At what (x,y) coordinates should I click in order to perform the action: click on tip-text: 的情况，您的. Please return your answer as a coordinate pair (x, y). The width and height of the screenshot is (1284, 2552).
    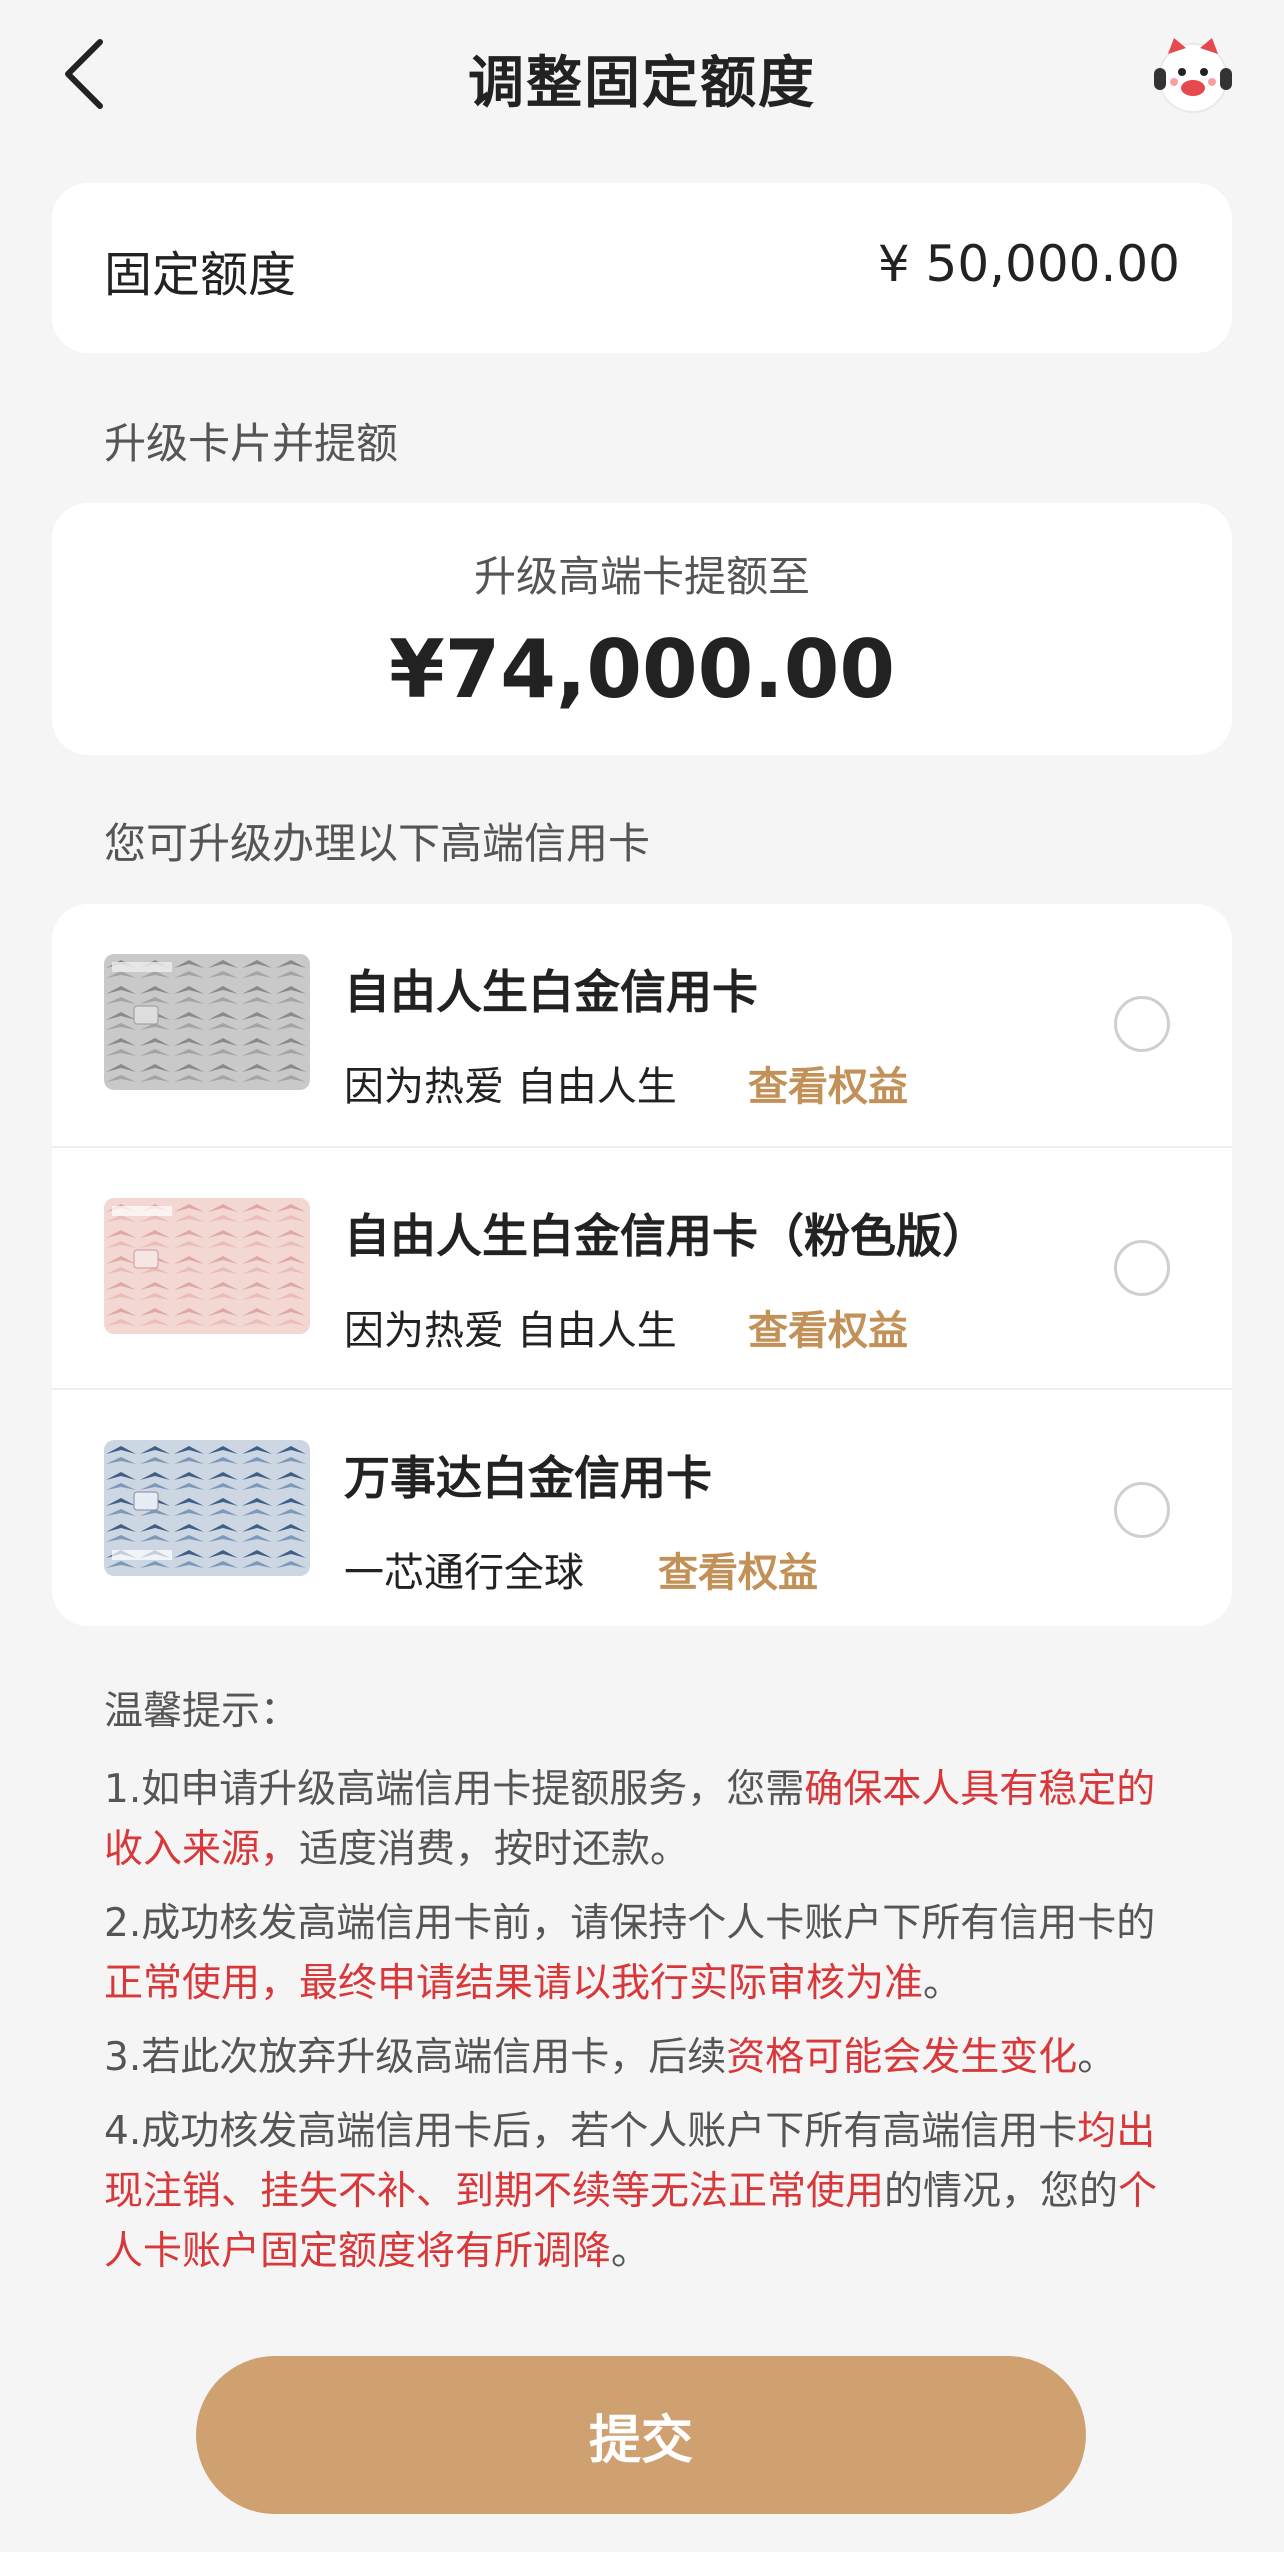
    Looking at the image, I should click on (1001, 2191).